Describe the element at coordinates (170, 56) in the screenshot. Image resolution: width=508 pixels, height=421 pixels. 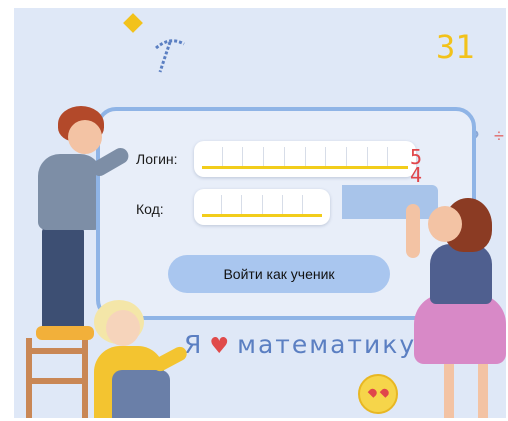
I see `pickaxe-icon` at that location.